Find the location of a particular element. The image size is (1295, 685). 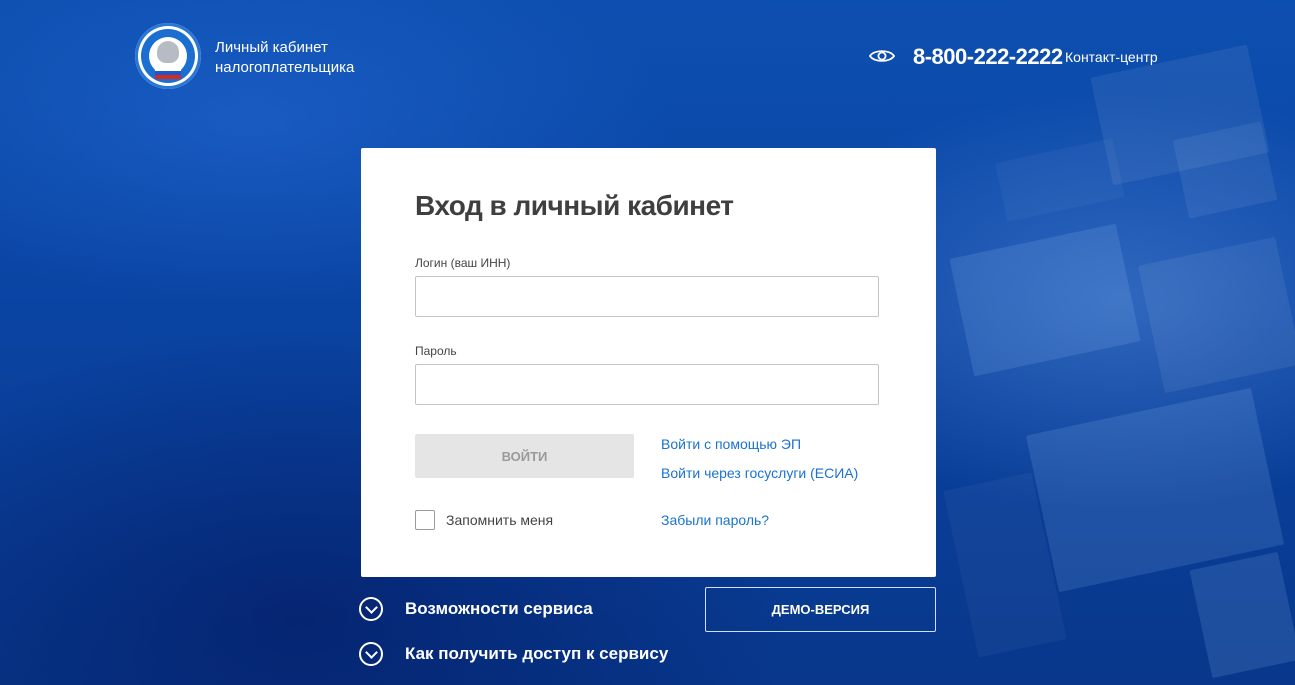

ep-login-link: Войти с помощью ЭП is located at coordinates (731, 444).